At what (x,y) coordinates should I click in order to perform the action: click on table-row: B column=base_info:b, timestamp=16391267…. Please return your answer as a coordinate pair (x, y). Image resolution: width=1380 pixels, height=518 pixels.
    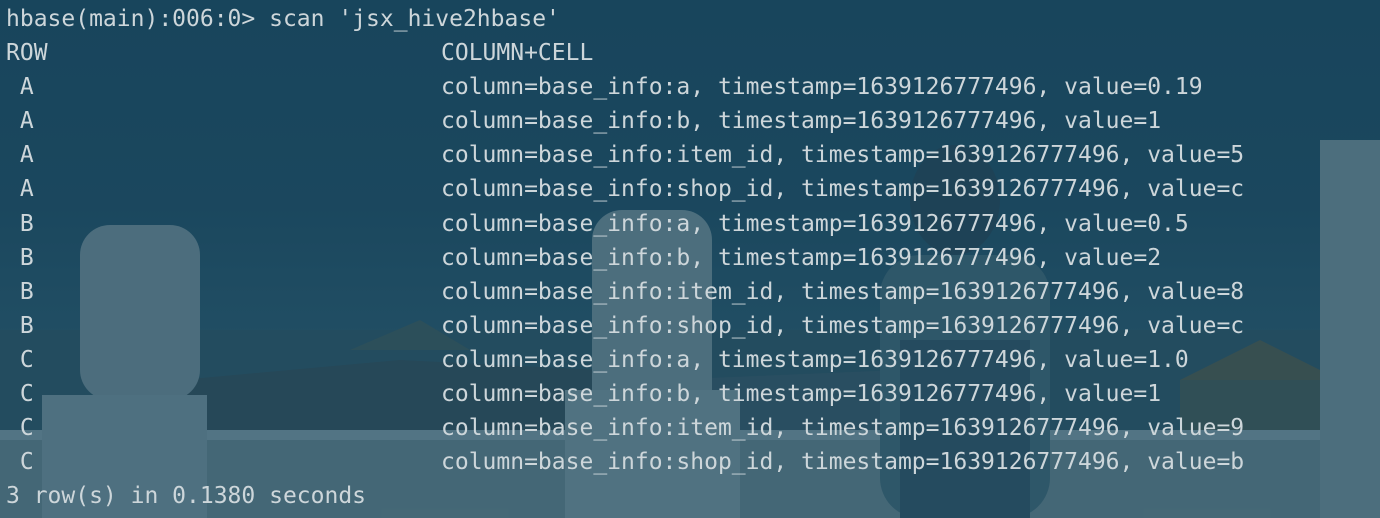
    Looking at the image, I should click on (691, 258).